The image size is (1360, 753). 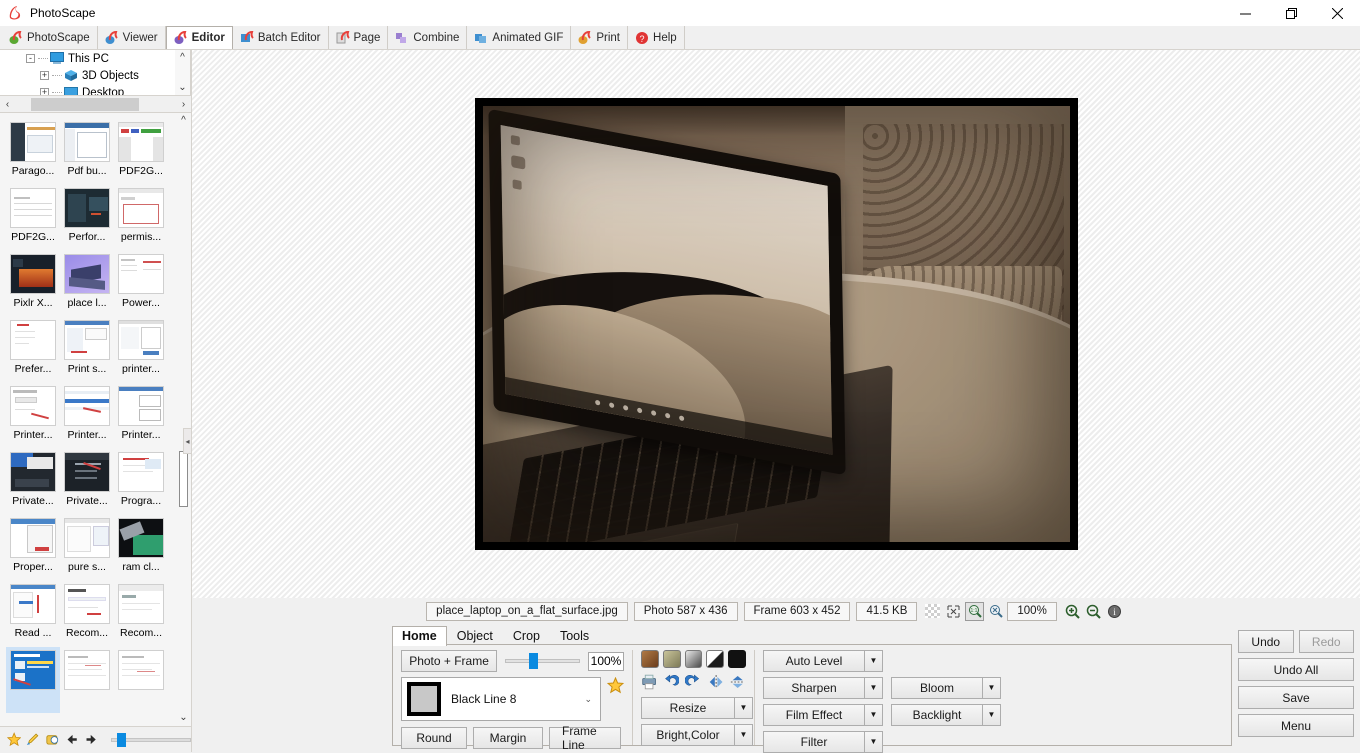 I want to click on flip-horizontal-icon, so click(x=716, y=682).